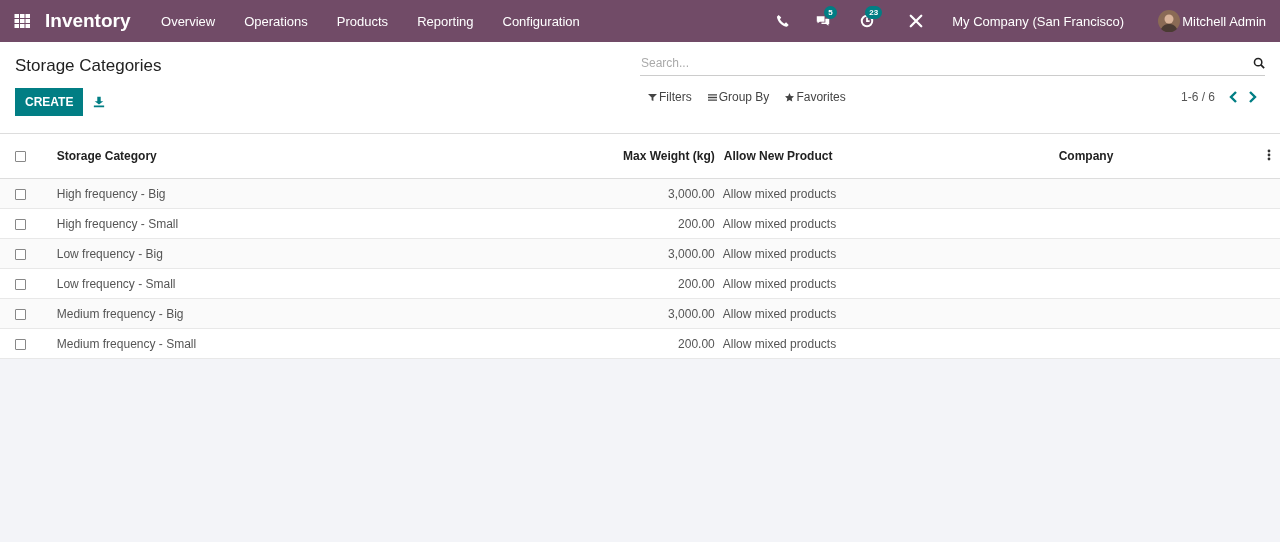 This screenshot has height=542, width=1280. What do you see at coordinates (1224, 21) in the screenshot?
I see `user-name: Mitchell Admin` at bounding box center [1224, 21].